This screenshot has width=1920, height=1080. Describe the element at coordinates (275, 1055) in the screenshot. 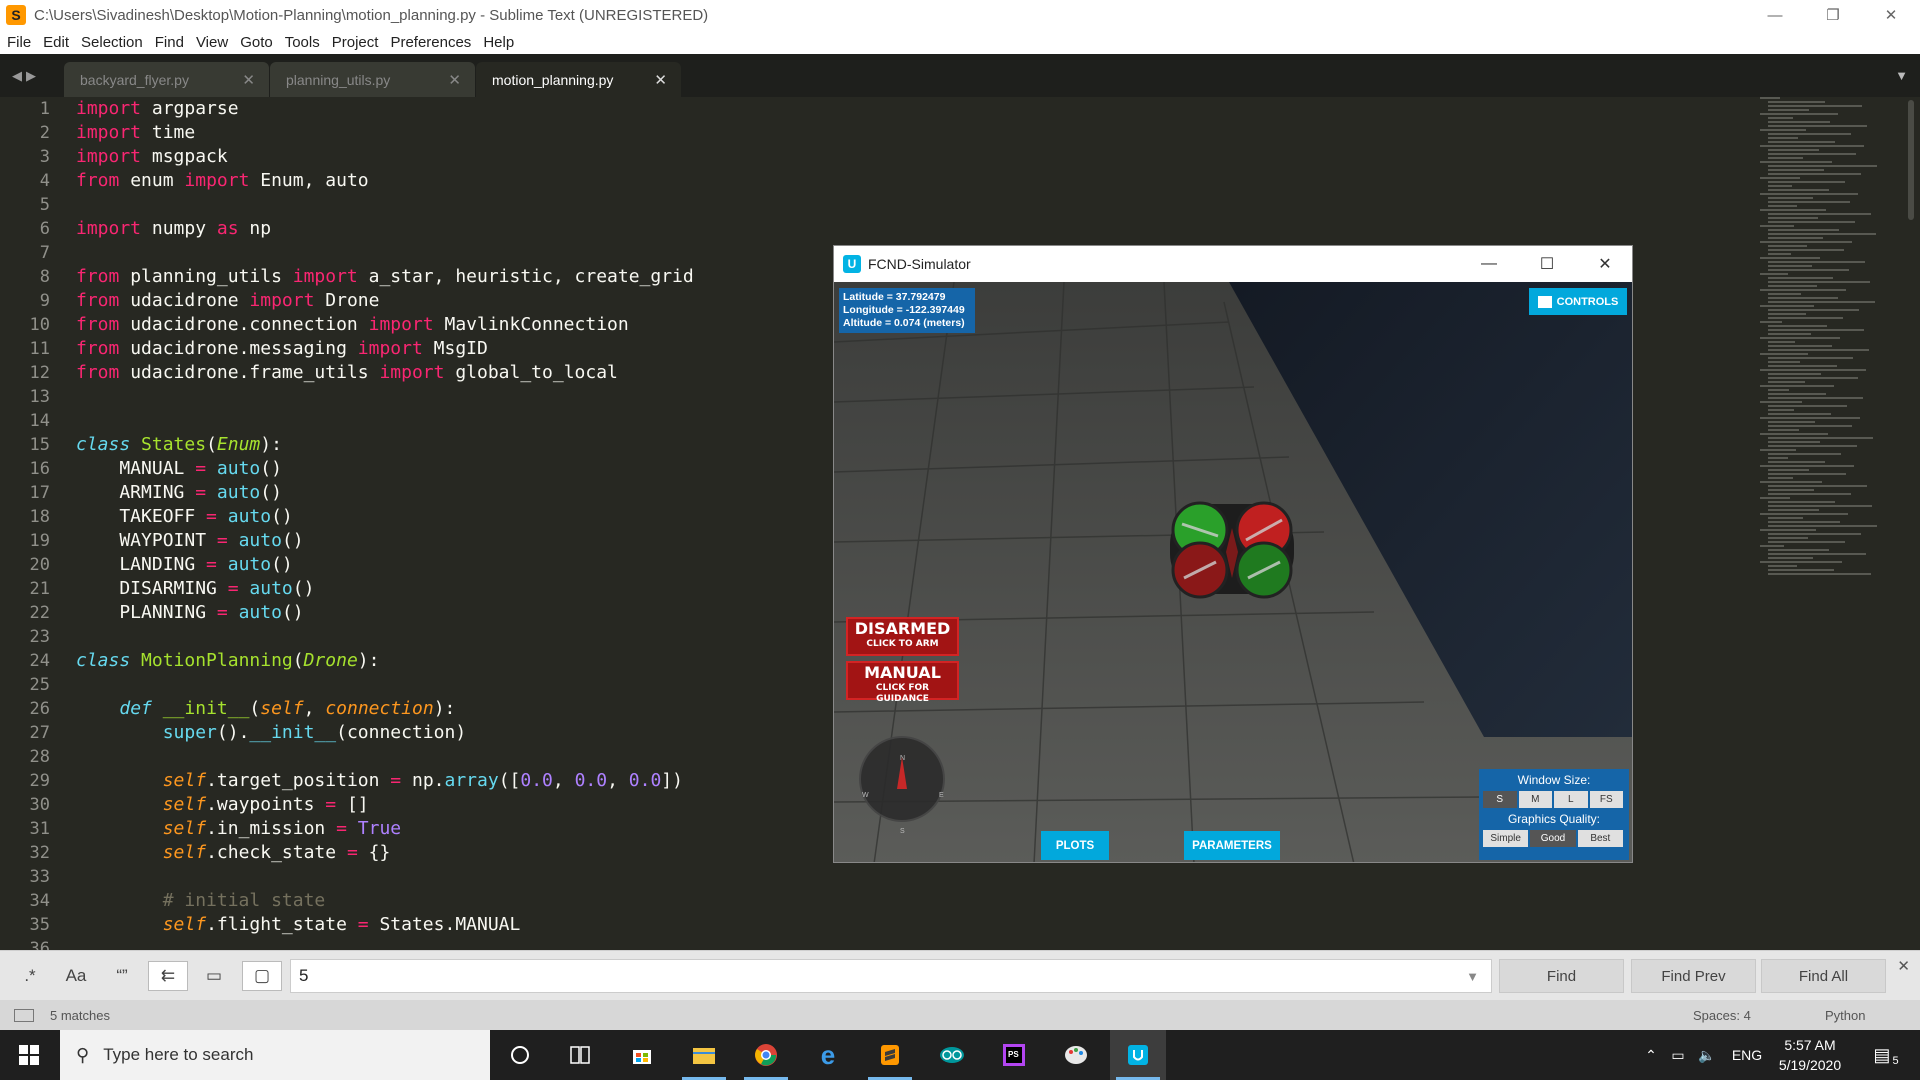

I see `taskbar-search: ⚲ Type here to search` at that location.